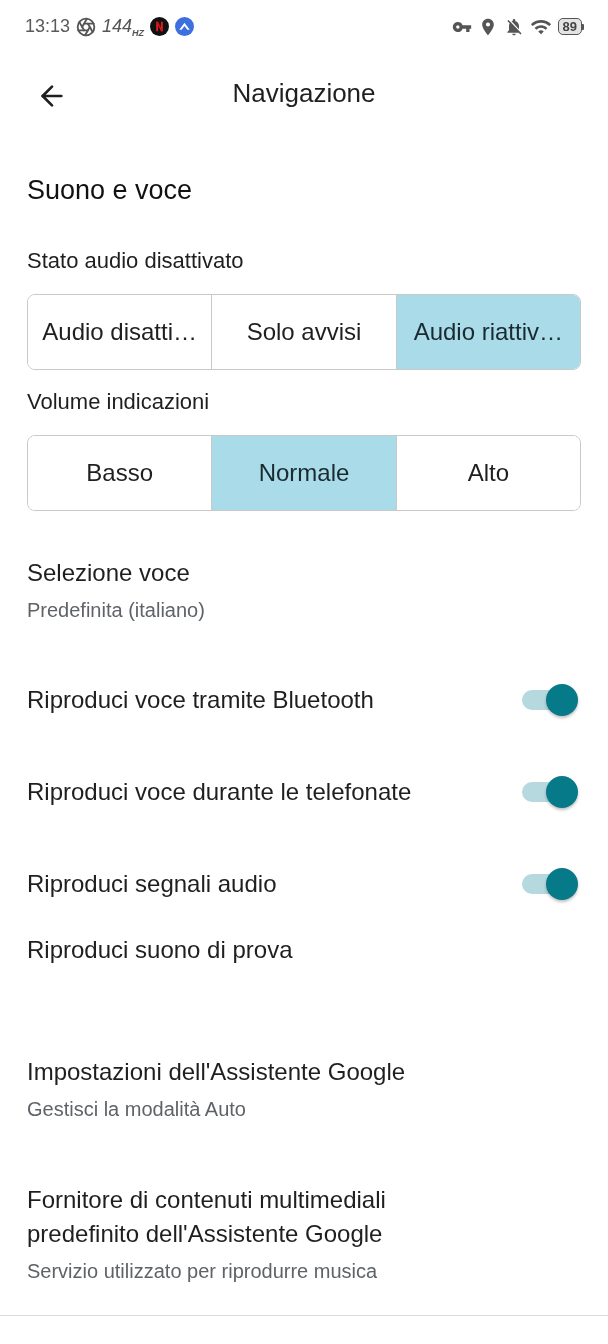 This screenshot has width=608, height=1344. I want to click on setting-title: Selezione voce, so click(108, 573).